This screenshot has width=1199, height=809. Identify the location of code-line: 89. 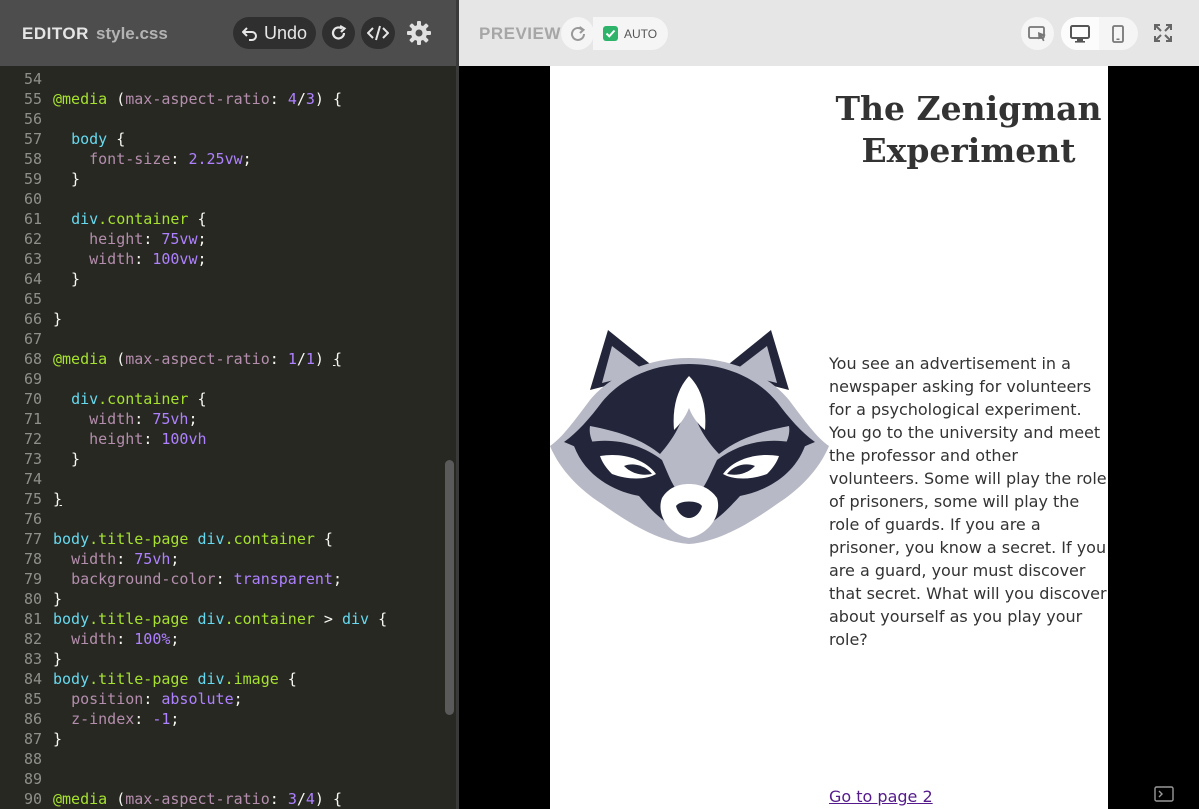
(220, 779).